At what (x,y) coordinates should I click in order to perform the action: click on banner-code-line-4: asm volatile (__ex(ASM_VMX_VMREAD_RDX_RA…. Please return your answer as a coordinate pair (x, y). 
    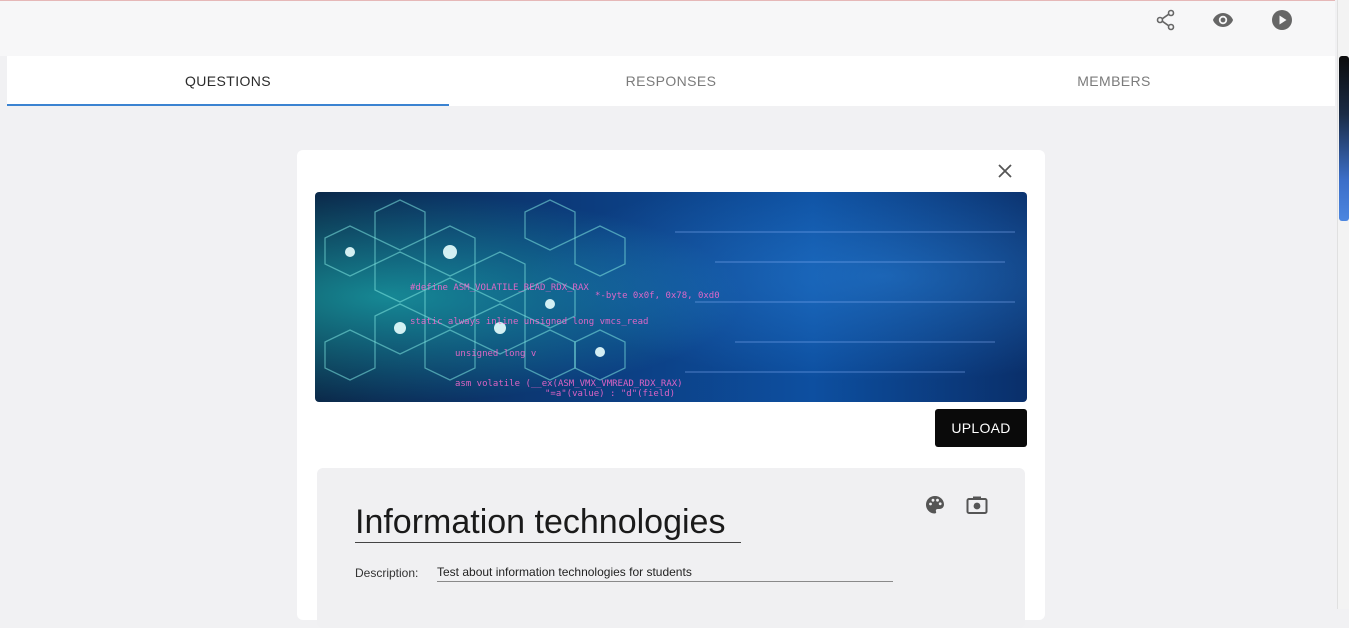
    Looking at the image, I should click on (569, 384).